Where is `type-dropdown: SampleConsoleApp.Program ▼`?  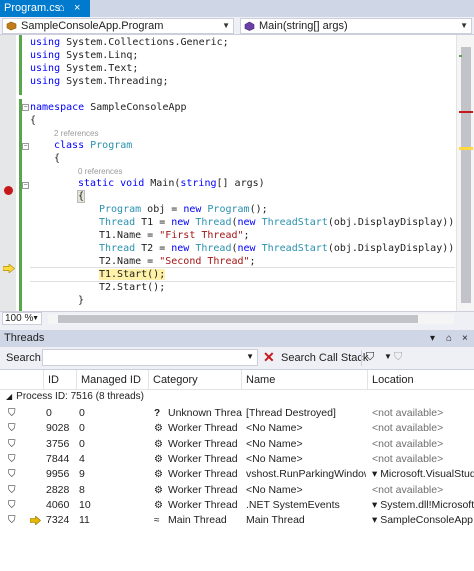 type-dropdown: SampleConsoleApp.Program ▼ is located at coordinates (118, 26).